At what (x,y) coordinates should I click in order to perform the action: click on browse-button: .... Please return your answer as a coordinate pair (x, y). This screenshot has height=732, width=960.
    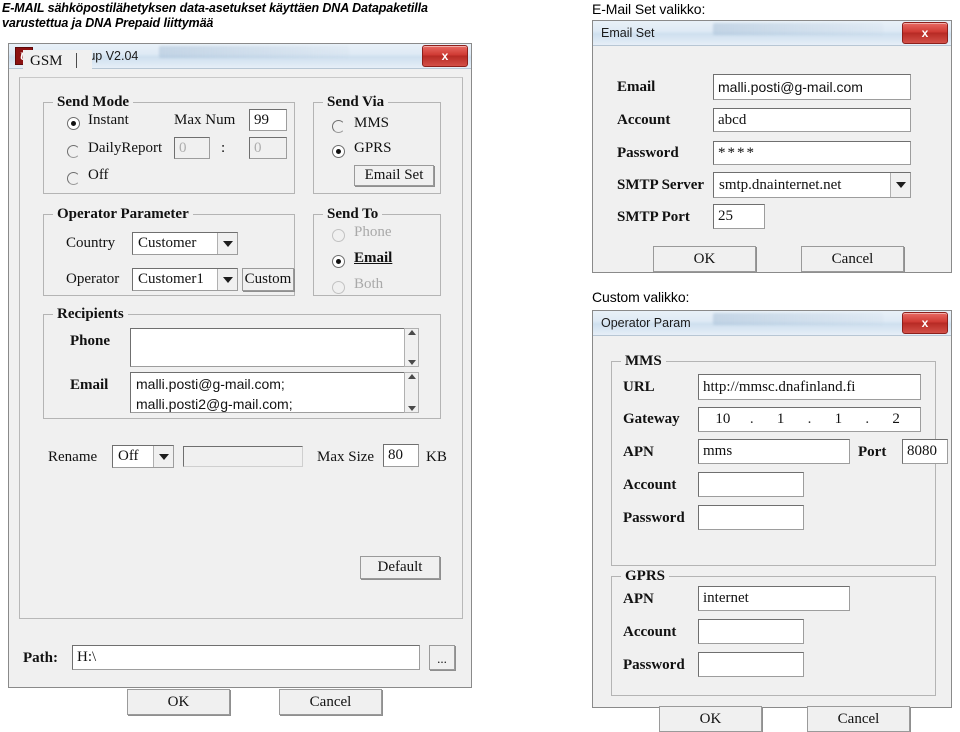
    Looking at the image, I should click on (442, 657).